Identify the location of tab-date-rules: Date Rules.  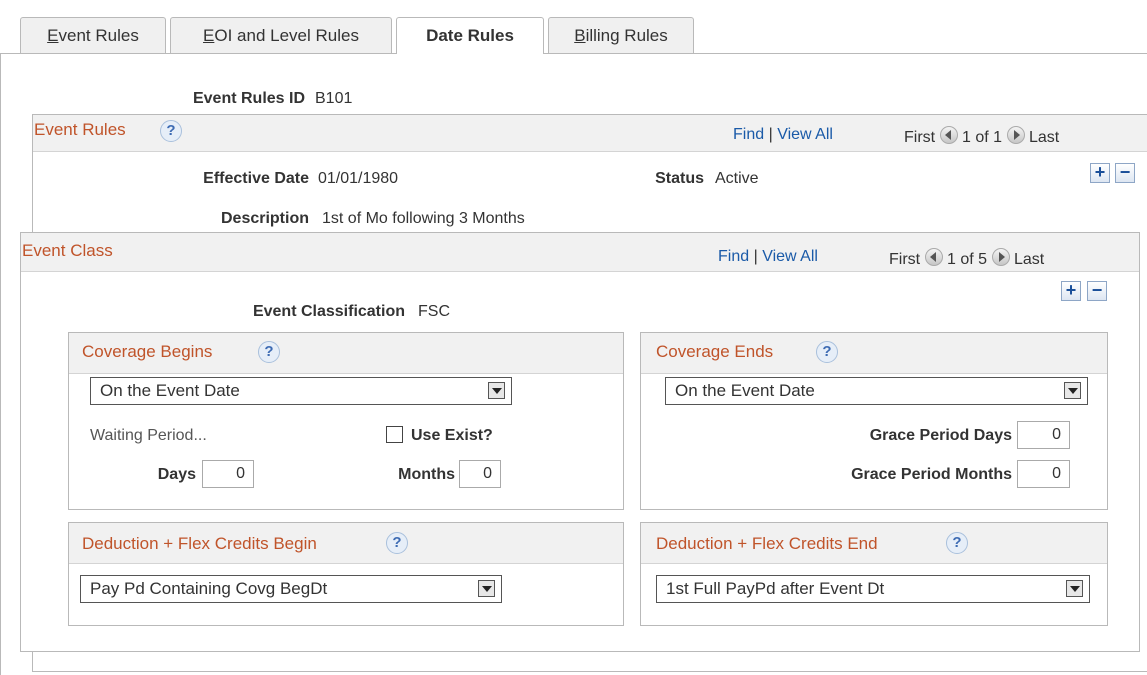
(470, 35).